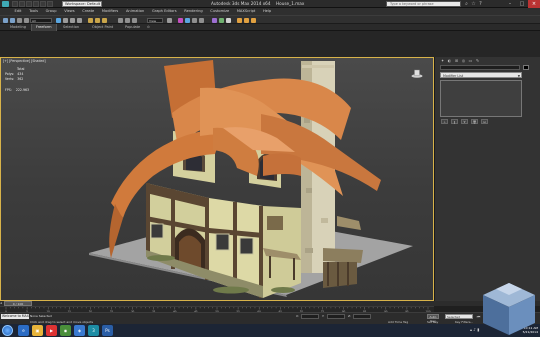 This screenshot has width=540, height=337. I want to click on taskbar-app-icon: ◈, so click(79, 330).